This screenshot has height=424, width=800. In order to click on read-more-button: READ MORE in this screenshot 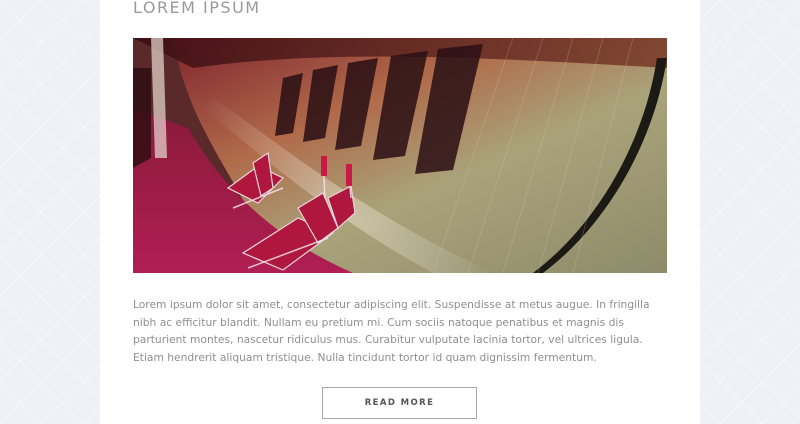, I will do `click(399, 403)`.